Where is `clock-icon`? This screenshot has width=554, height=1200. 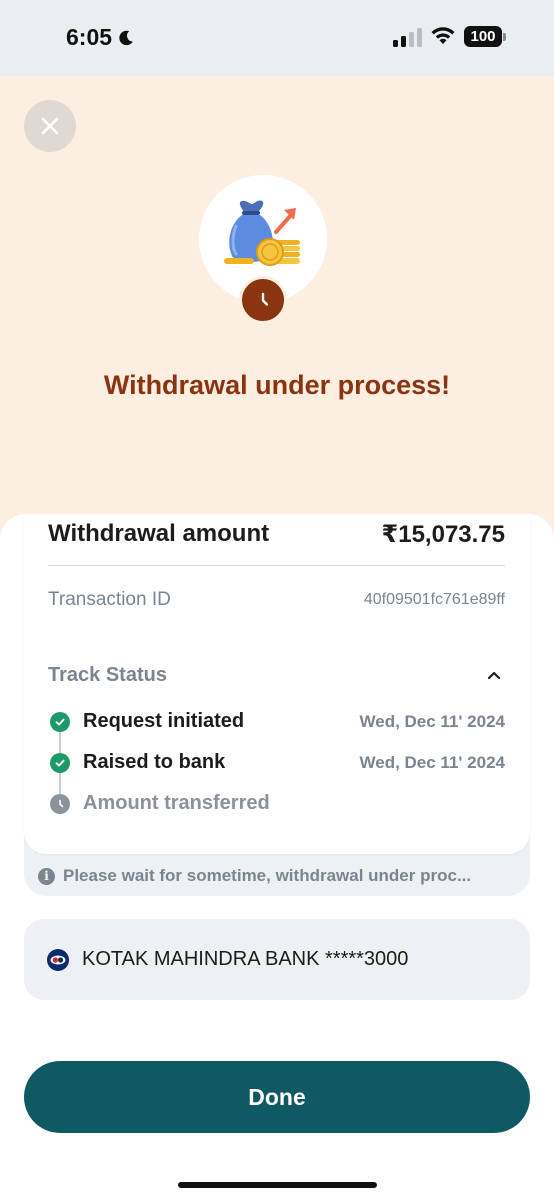
clock-icon is located at coordinates (265, 299).